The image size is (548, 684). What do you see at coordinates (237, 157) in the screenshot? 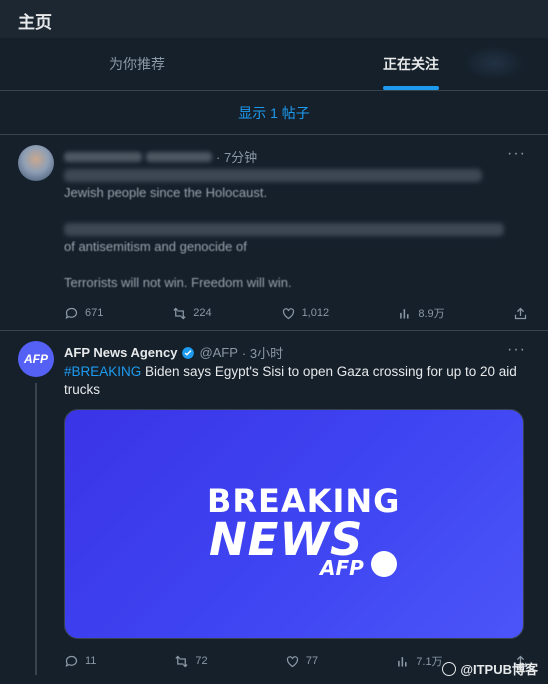
I see `tweet-time: · 7分钟` at bounding box center [237, 157].